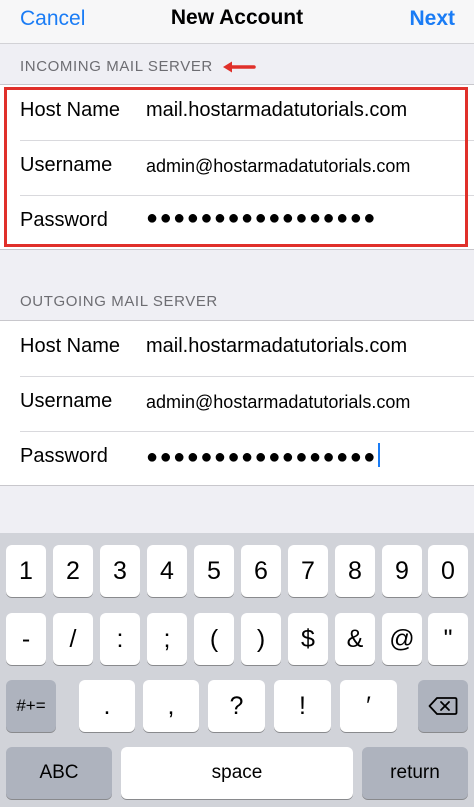 This screenshot has width=474, height=807. Describe the element at coordinates (64, 220) in the screenshot. I see `incoming-password-label: Password` at that location.